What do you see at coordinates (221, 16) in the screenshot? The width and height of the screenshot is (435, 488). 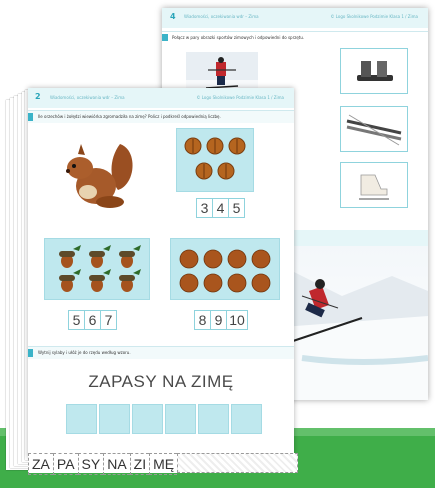 I see `back-page-header-text: Wiadomości, oczekiwania wdr – Zima` at bounding box center [221, 16].